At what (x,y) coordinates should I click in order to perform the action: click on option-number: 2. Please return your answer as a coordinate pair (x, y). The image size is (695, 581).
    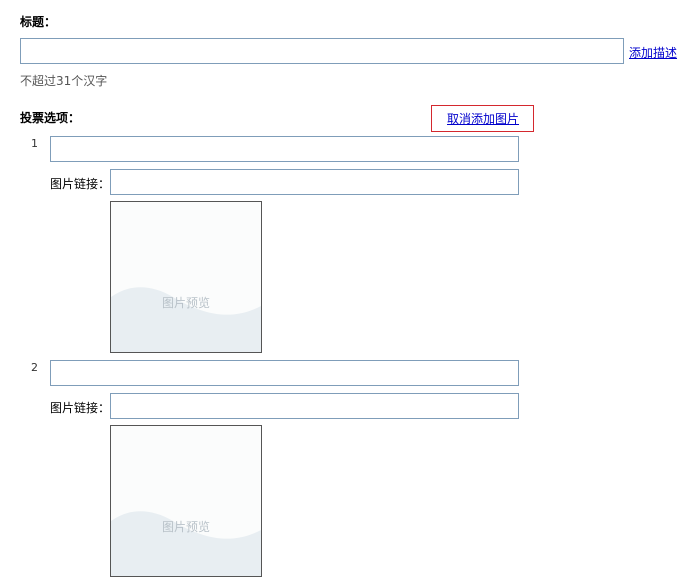
    Looking at the image, I should click on (34, 367).